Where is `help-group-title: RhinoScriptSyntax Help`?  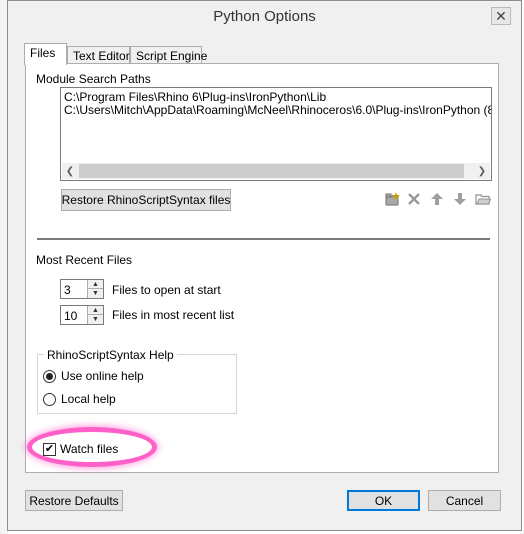
help-group-title: RhinoScriptSyntax Help is located at coordinates (110, 355).